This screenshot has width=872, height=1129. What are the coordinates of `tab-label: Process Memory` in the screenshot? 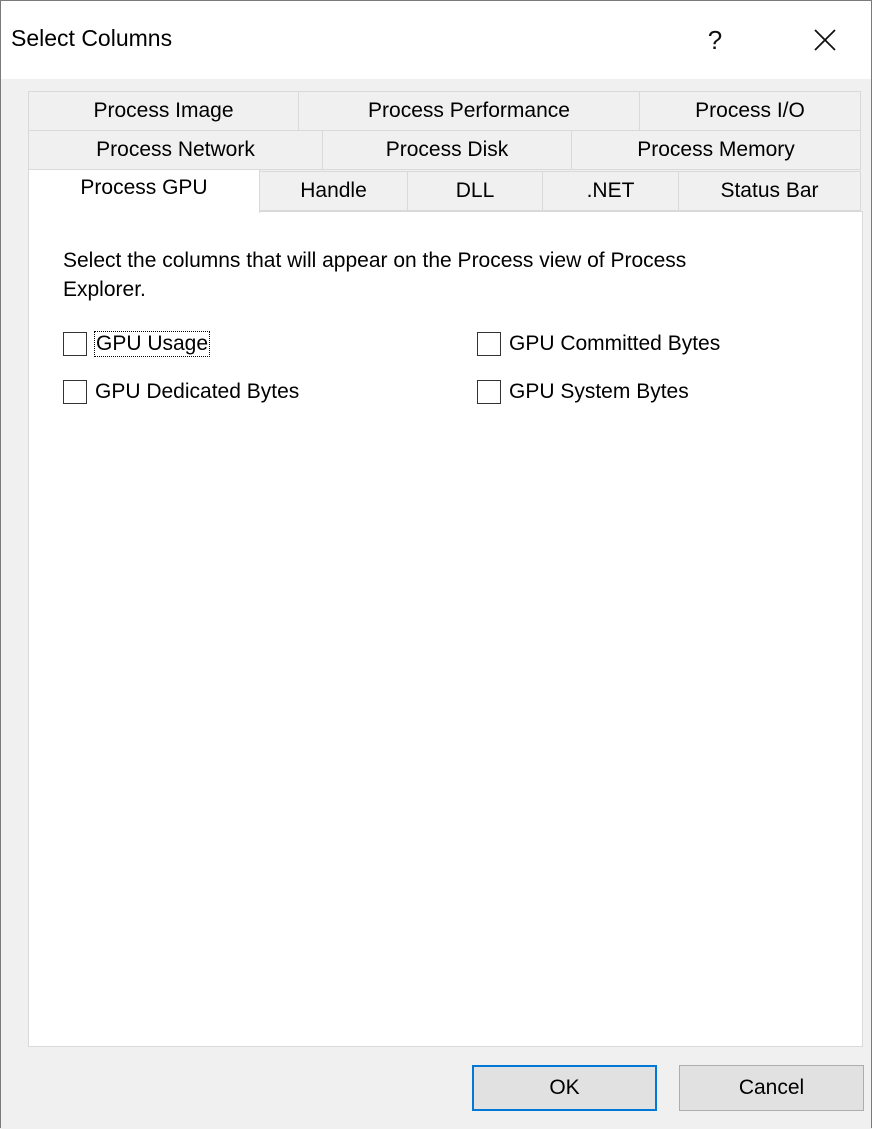 It's located at (716, 149).